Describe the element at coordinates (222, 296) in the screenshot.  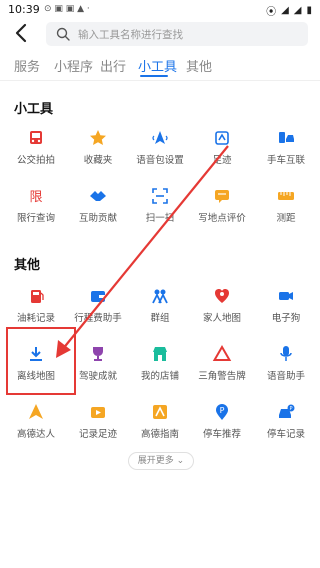
I see `family-map-icon` at that location.